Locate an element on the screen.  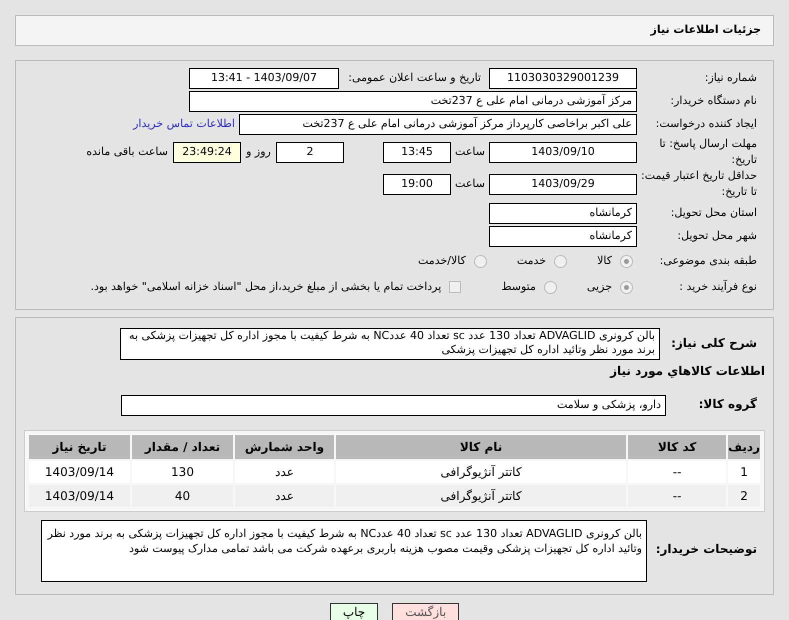
field-label: شرح کلی نیاز: is located at coordinates (714, 343).